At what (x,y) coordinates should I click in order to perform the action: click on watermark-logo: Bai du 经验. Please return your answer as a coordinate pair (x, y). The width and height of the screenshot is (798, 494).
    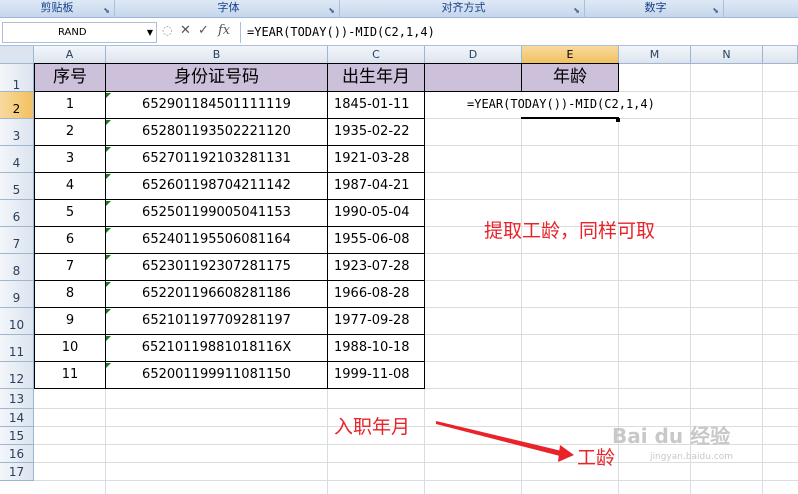
    Looking at the image, I should click on (671, 436).